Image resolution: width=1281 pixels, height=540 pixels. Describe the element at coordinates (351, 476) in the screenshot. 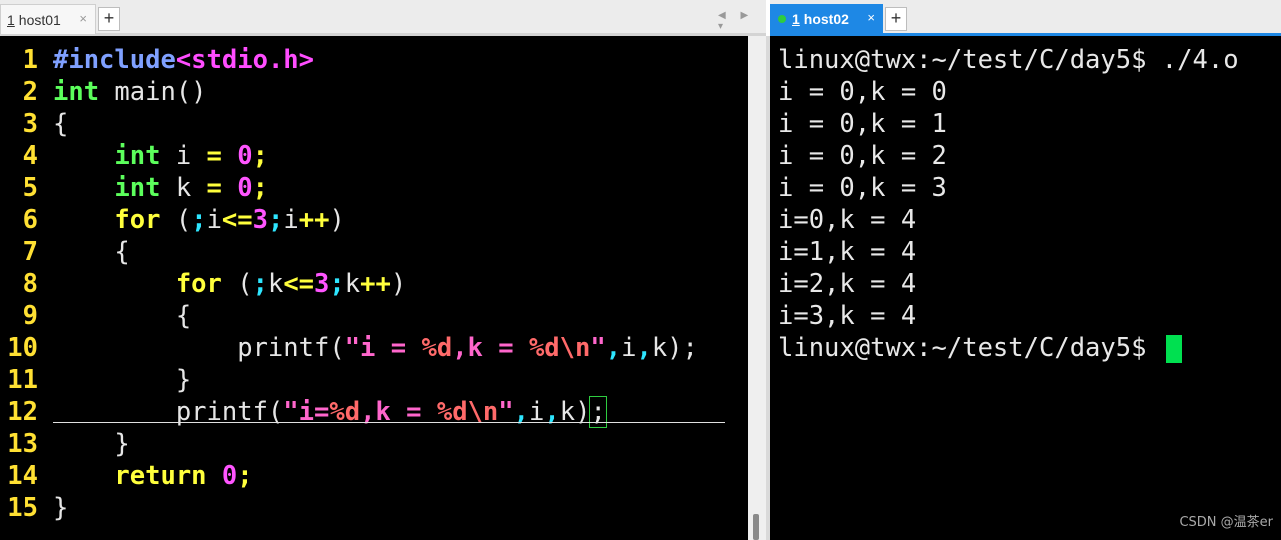

I see `code-line: 14 return 0;` at that location.